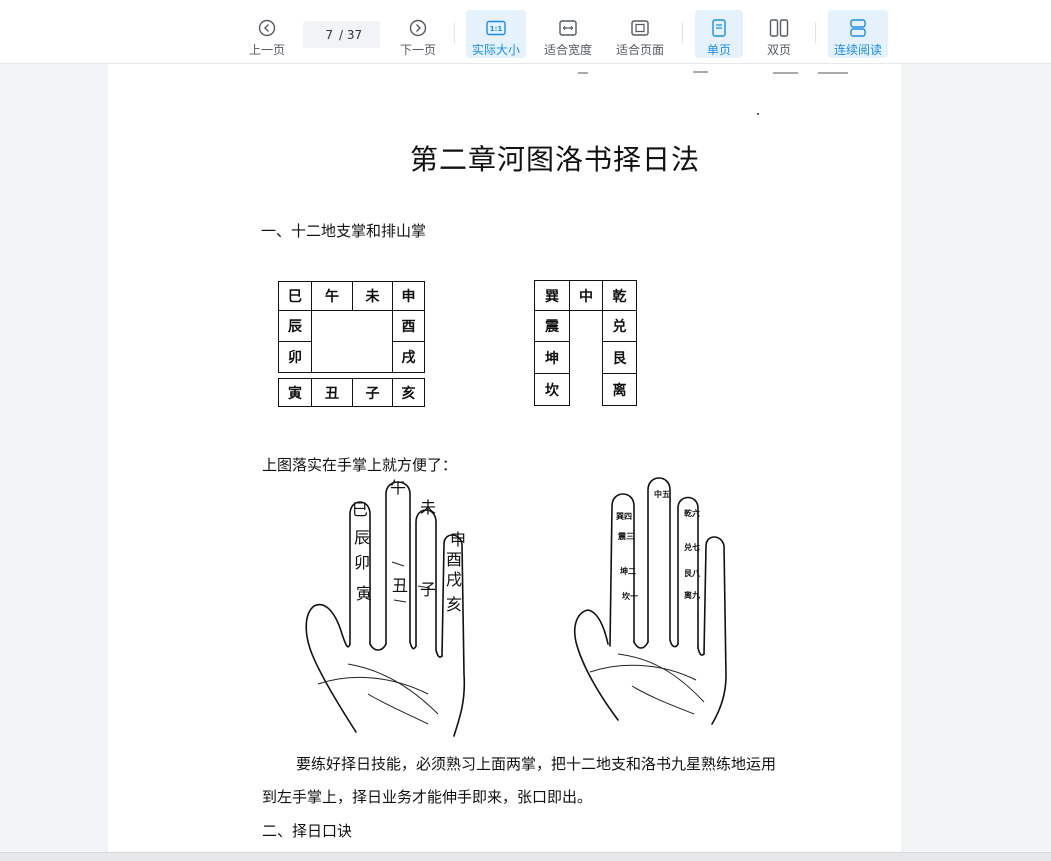 This screenshot has width=1051, height=861. Describe the element at coordinates (555, 159) in the screenshot. I see `chapter-title: 第二章河图洛书择日法` at that location.